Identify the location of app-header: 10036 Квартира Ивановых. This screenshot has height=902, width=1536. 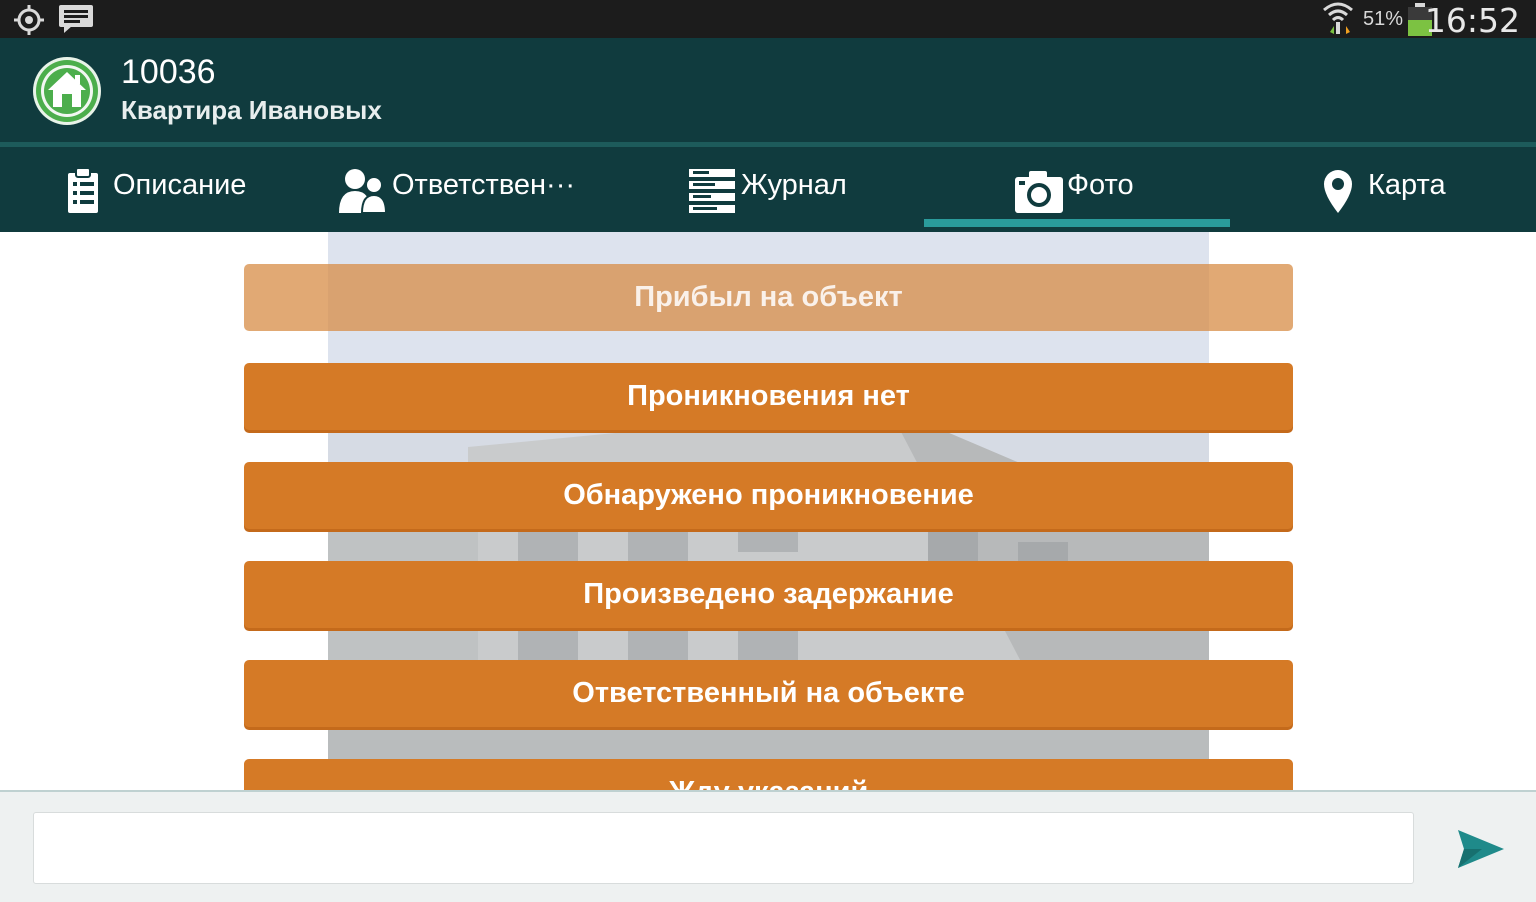
(768, 90).